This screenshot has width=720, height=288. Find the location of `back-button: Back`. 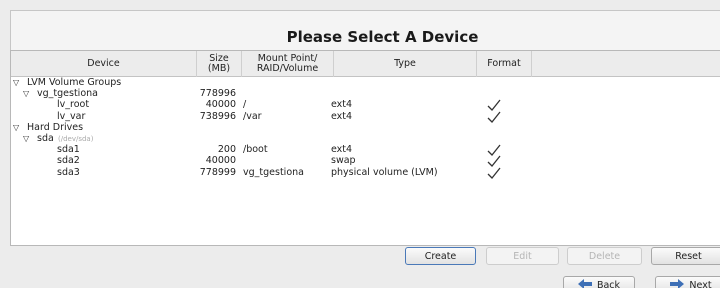

back-button: Back is located at coordinates (599, 282).